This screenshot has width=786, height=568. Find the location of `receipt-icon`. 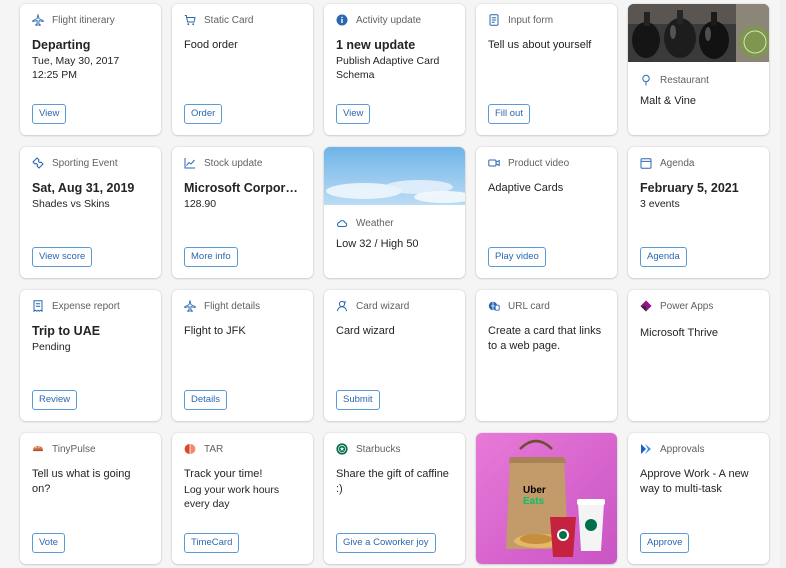

receipt-icon is located at coordinates (38, 306).